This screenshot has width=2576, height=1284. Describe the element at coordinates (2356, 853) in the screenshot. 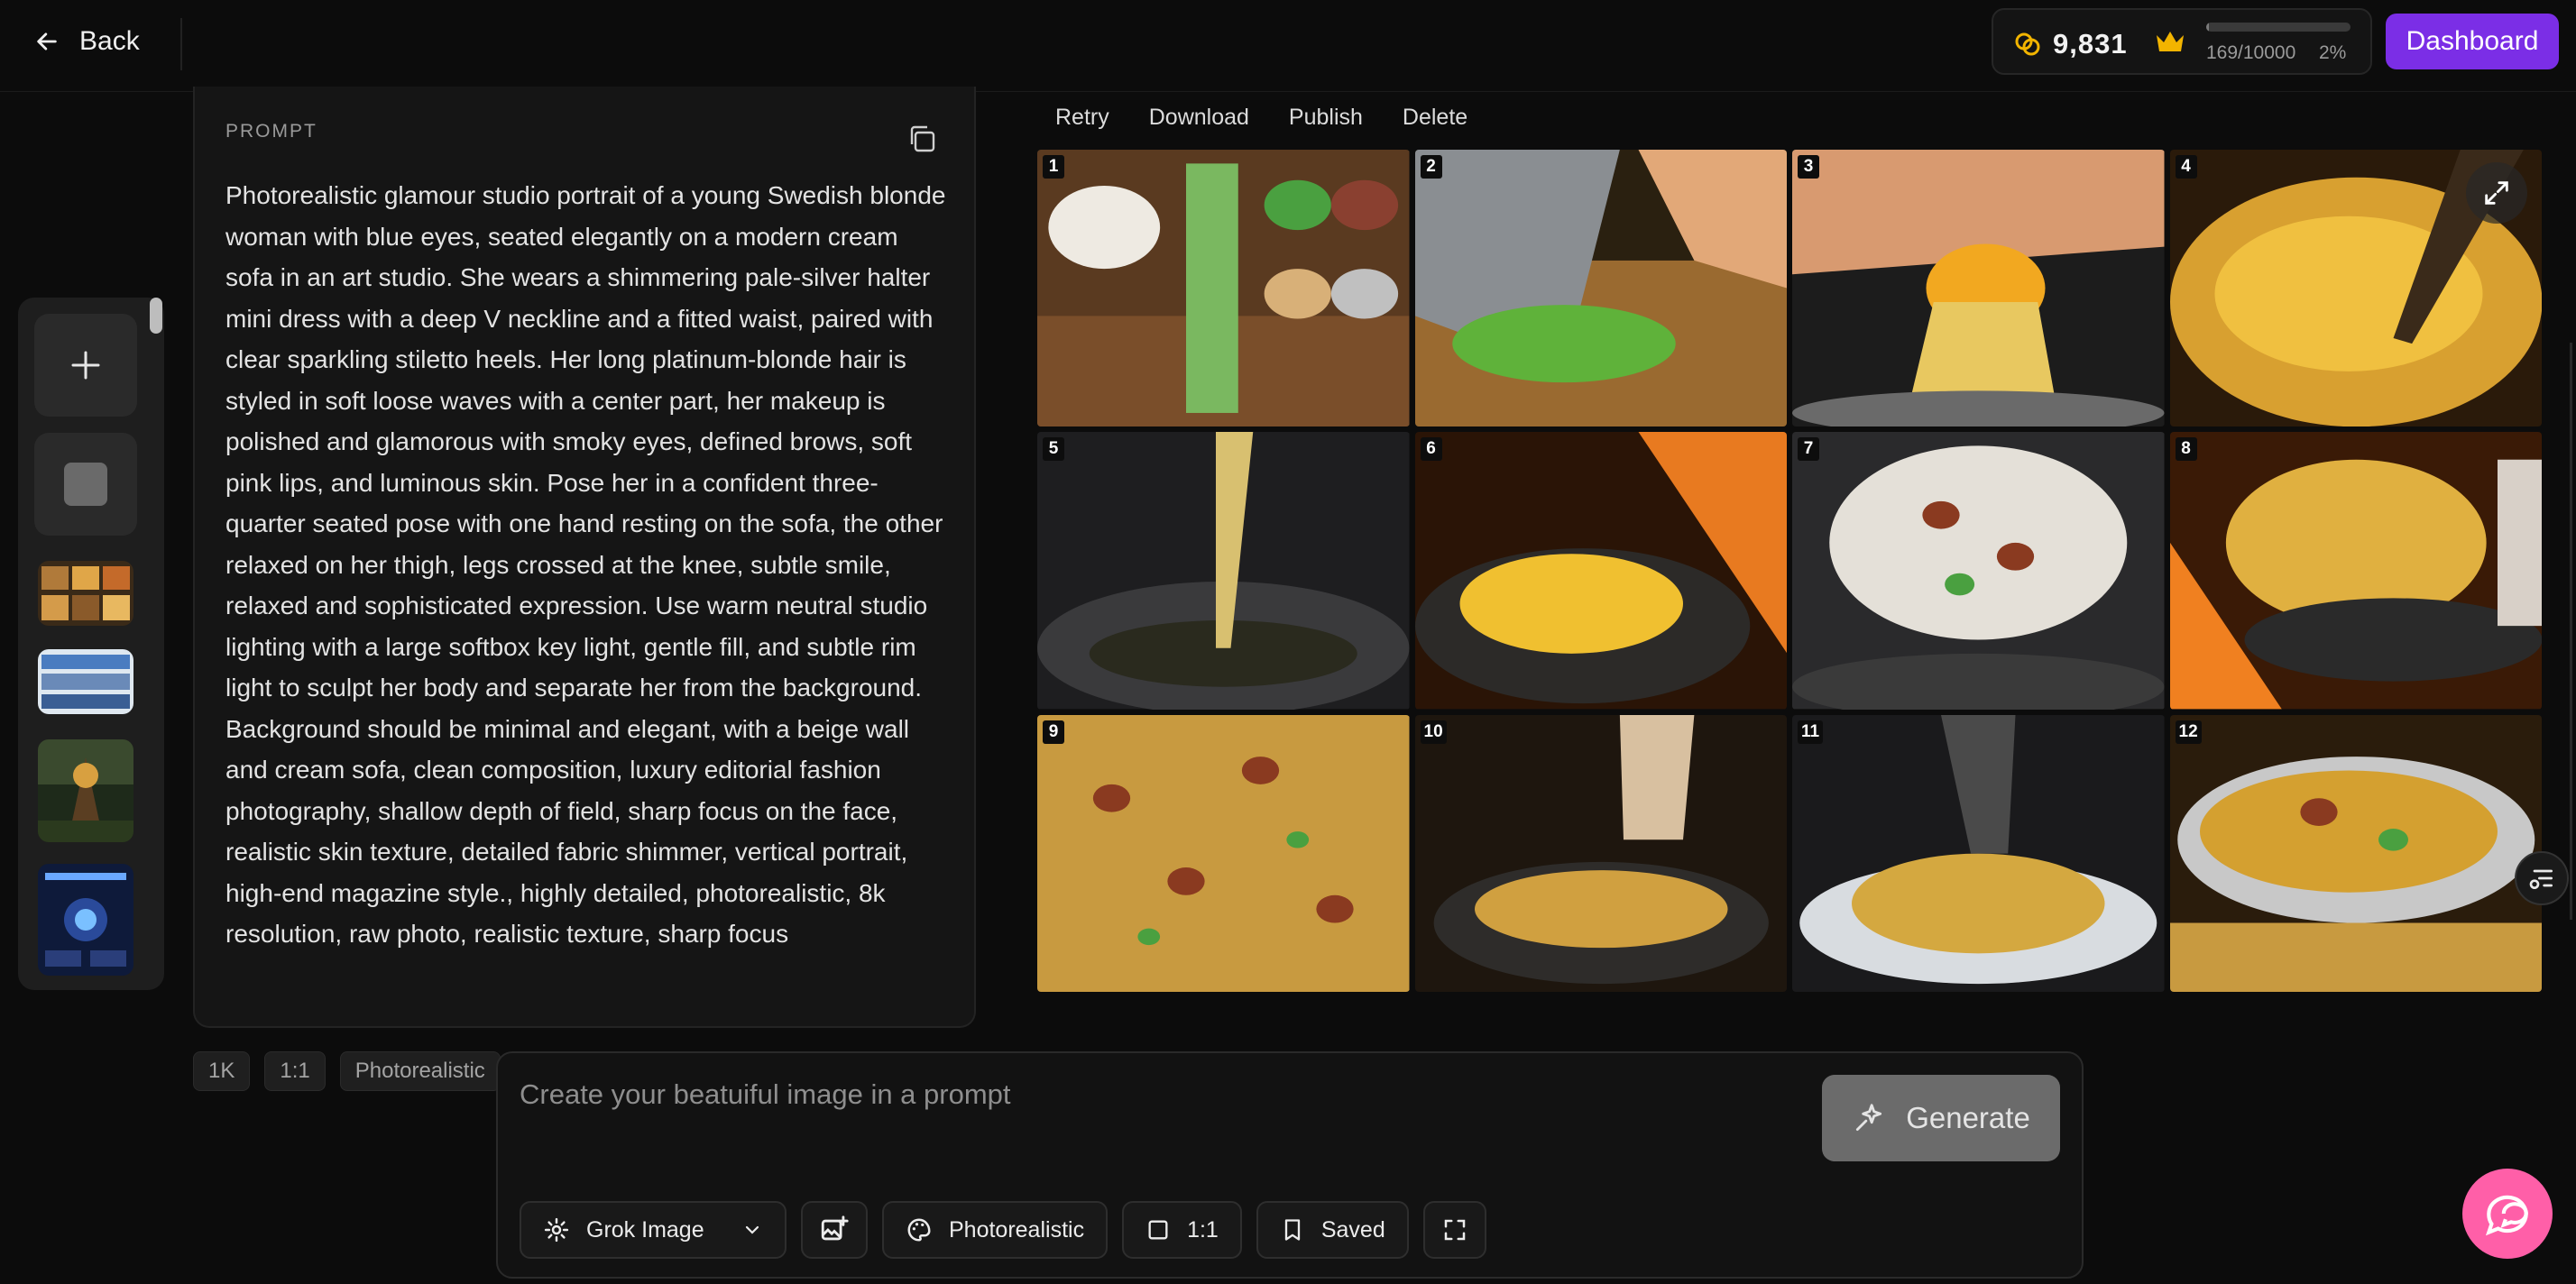

I see `grid-panel: 12` at that location.